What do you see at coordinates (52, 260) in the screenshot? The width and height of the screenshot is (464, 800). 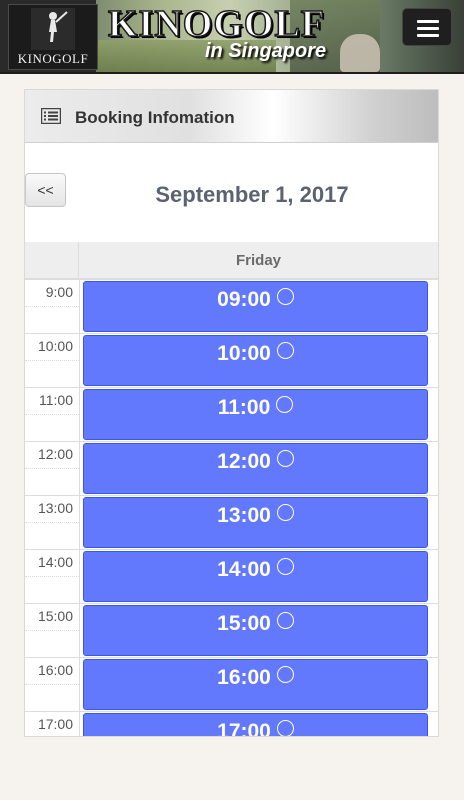 I see `time-gutter-header` at bounding box center [52, 260].